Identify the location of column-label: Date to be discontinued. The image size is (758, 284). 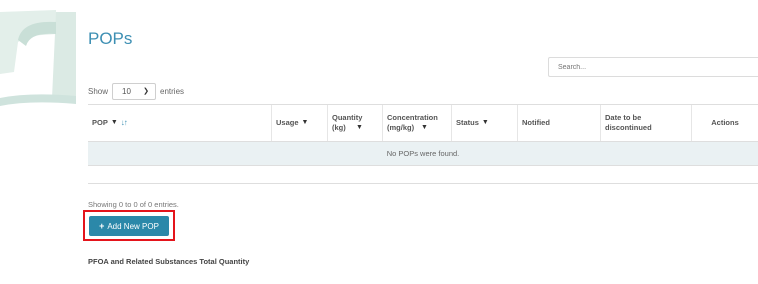
(628, 122).